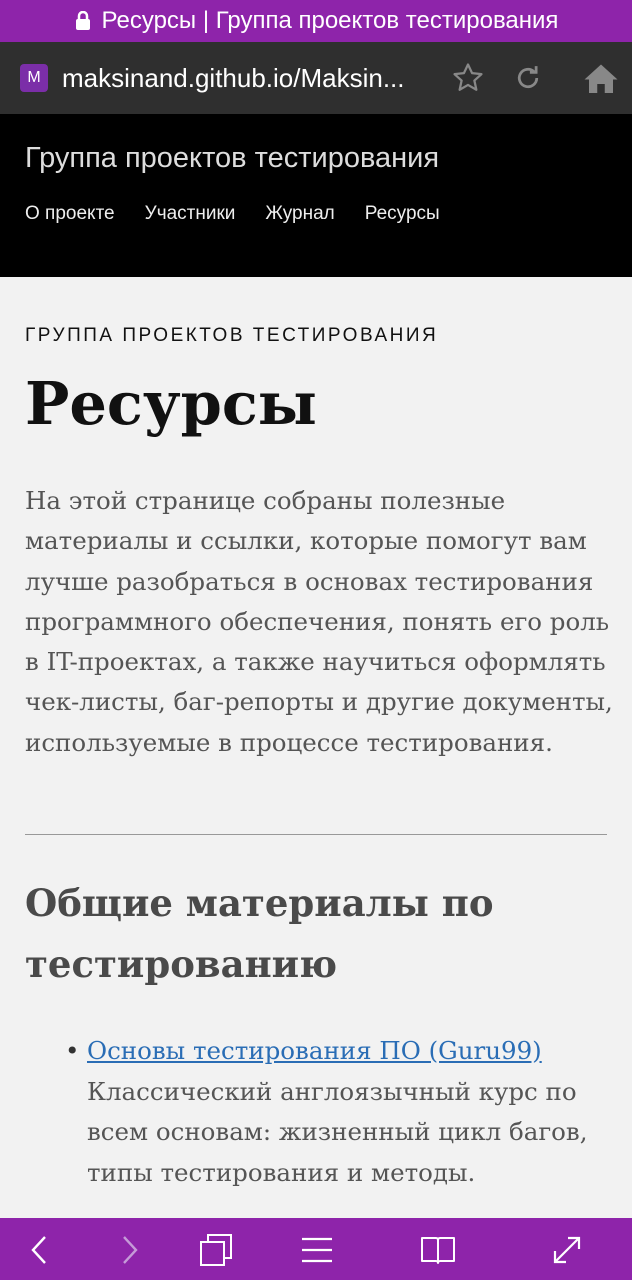 The height and width of the screenshot is (1280, 632). Describe the element at coordinates (83, 21) in the screenshot. I see `lock-icon` at that location.